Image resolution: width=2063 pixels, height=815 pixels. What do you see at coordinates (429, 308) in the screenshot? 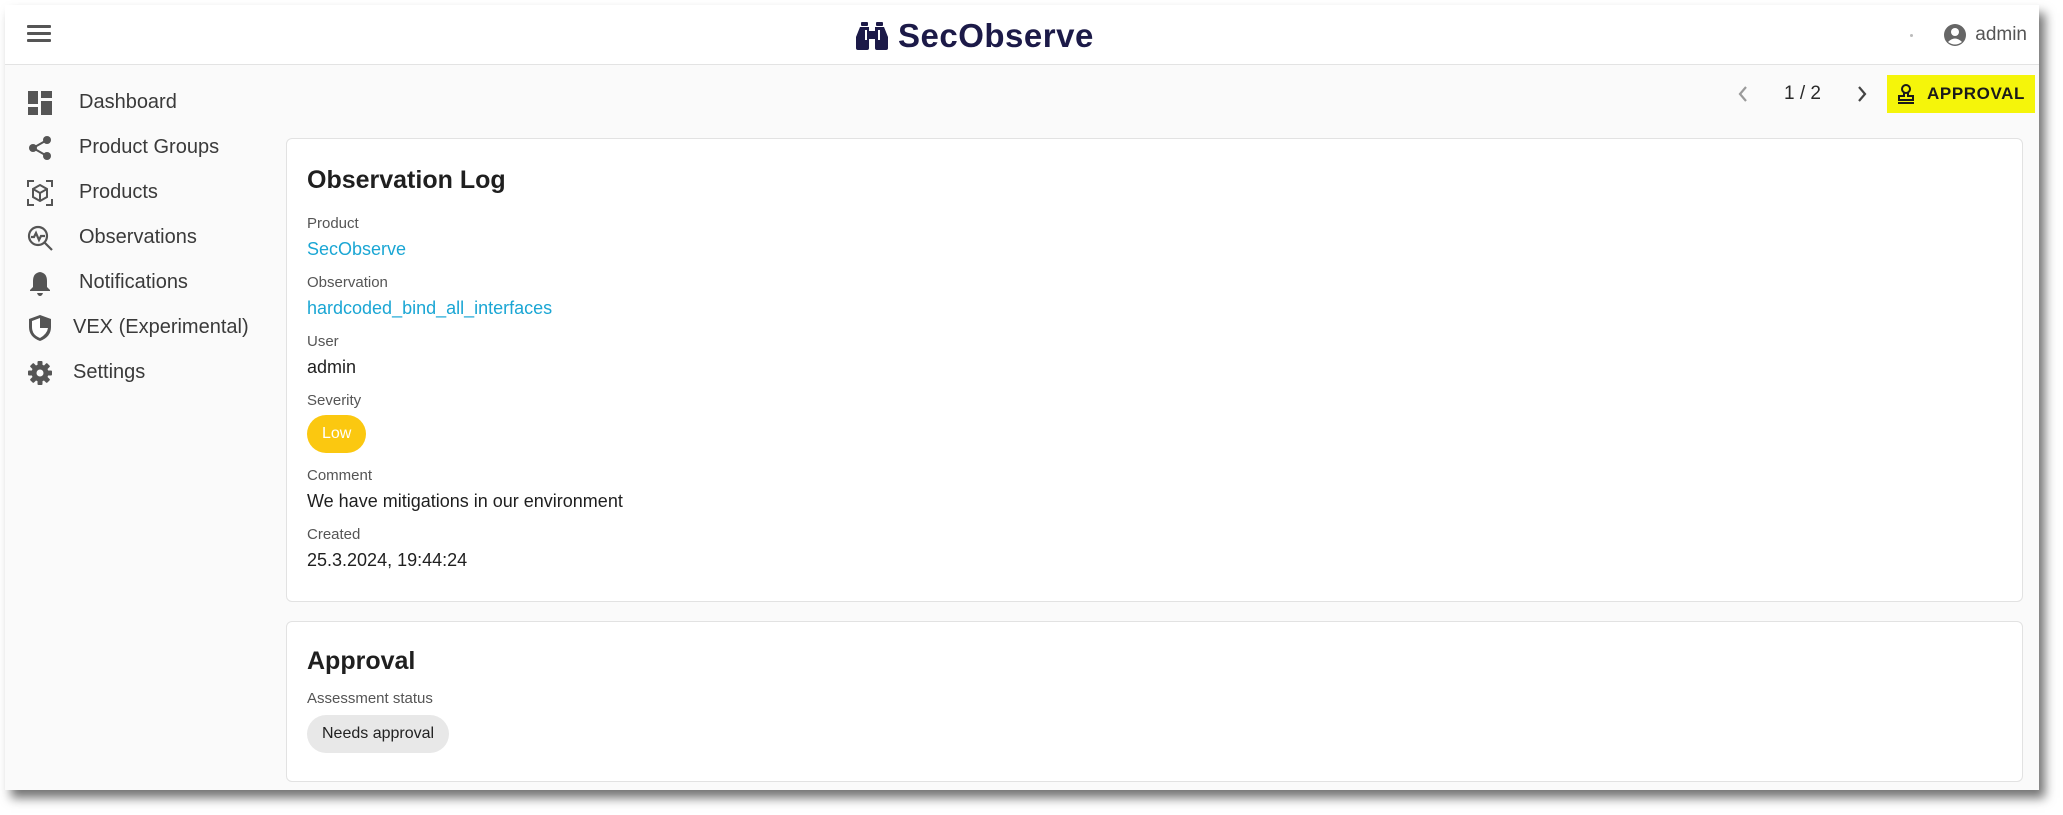
I see `observation-link: hardcoded_bind_all_interfaces` at bounding box center [429, 308].